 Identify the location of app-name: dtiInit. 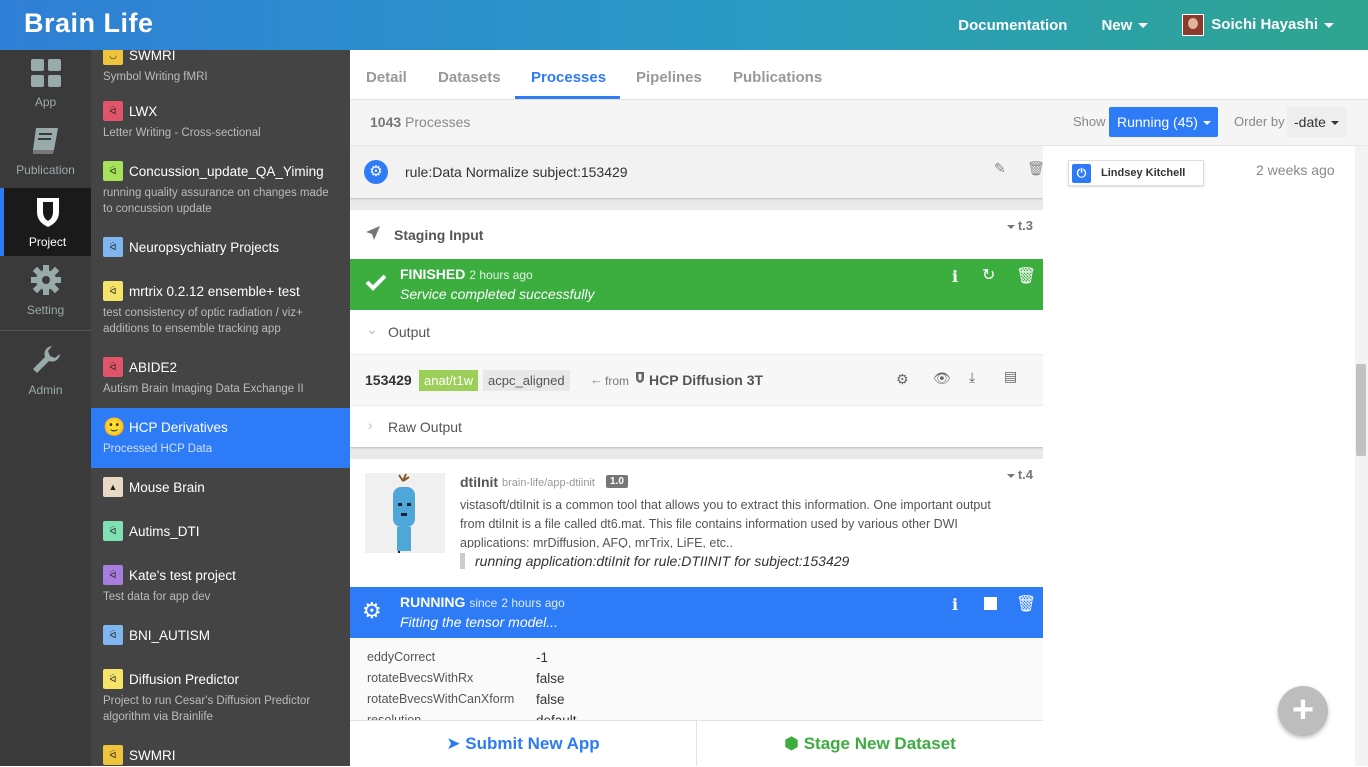
(479, 482).